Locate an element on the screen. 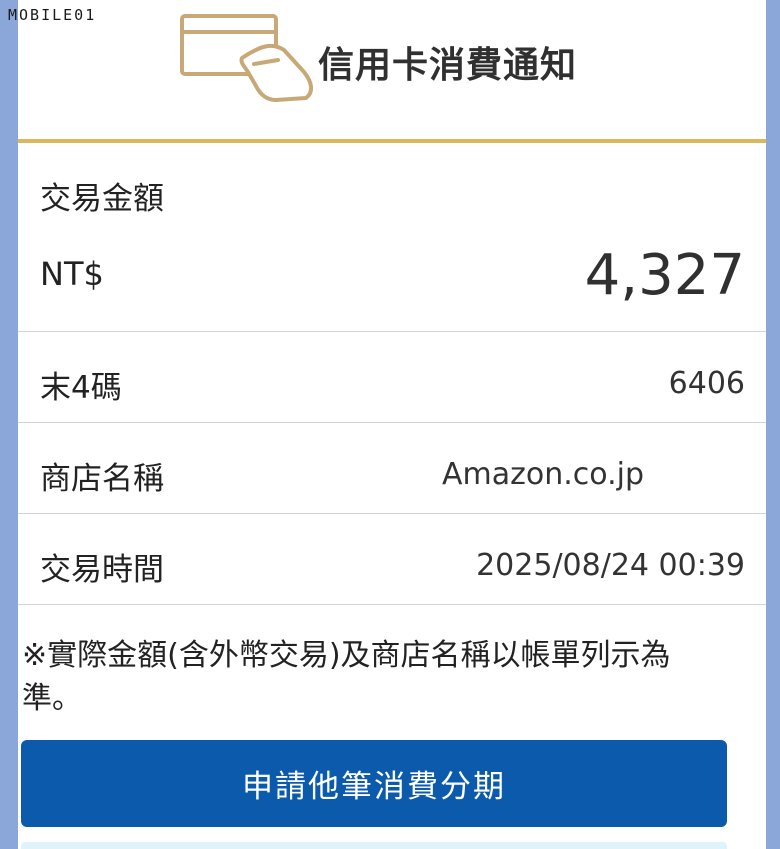  next-button-edge is located at coordinates (374, 845).